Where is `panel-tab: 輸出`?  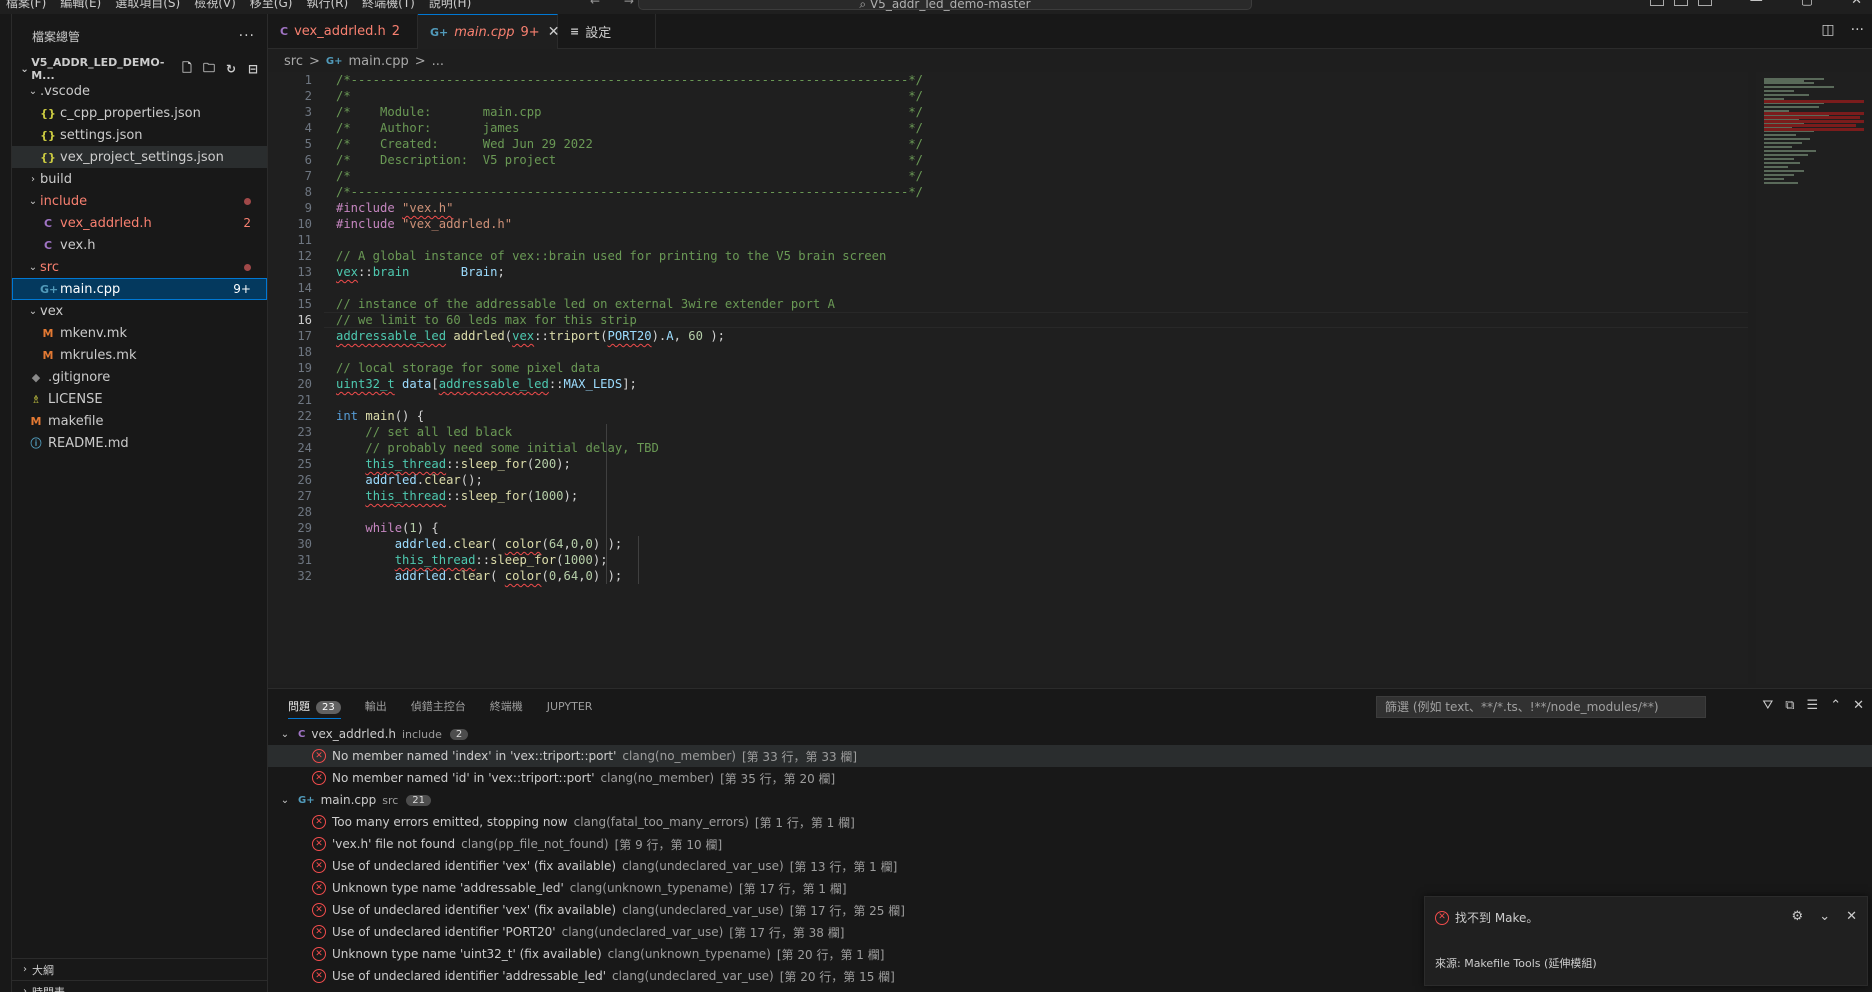
panel-tab: 輸出 is located at coordinates (376, 706).